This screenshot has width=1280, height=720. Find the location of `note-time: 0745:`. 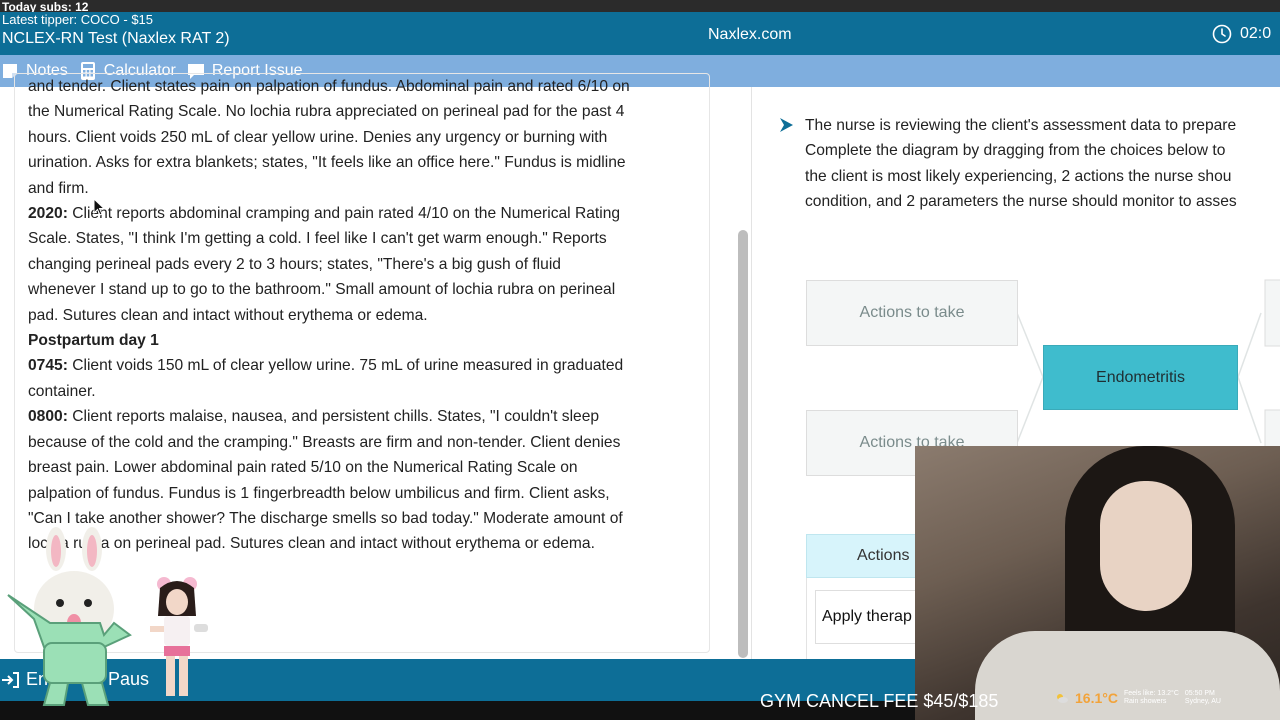

note-time: 0745: is located at coordinates (48, 366).